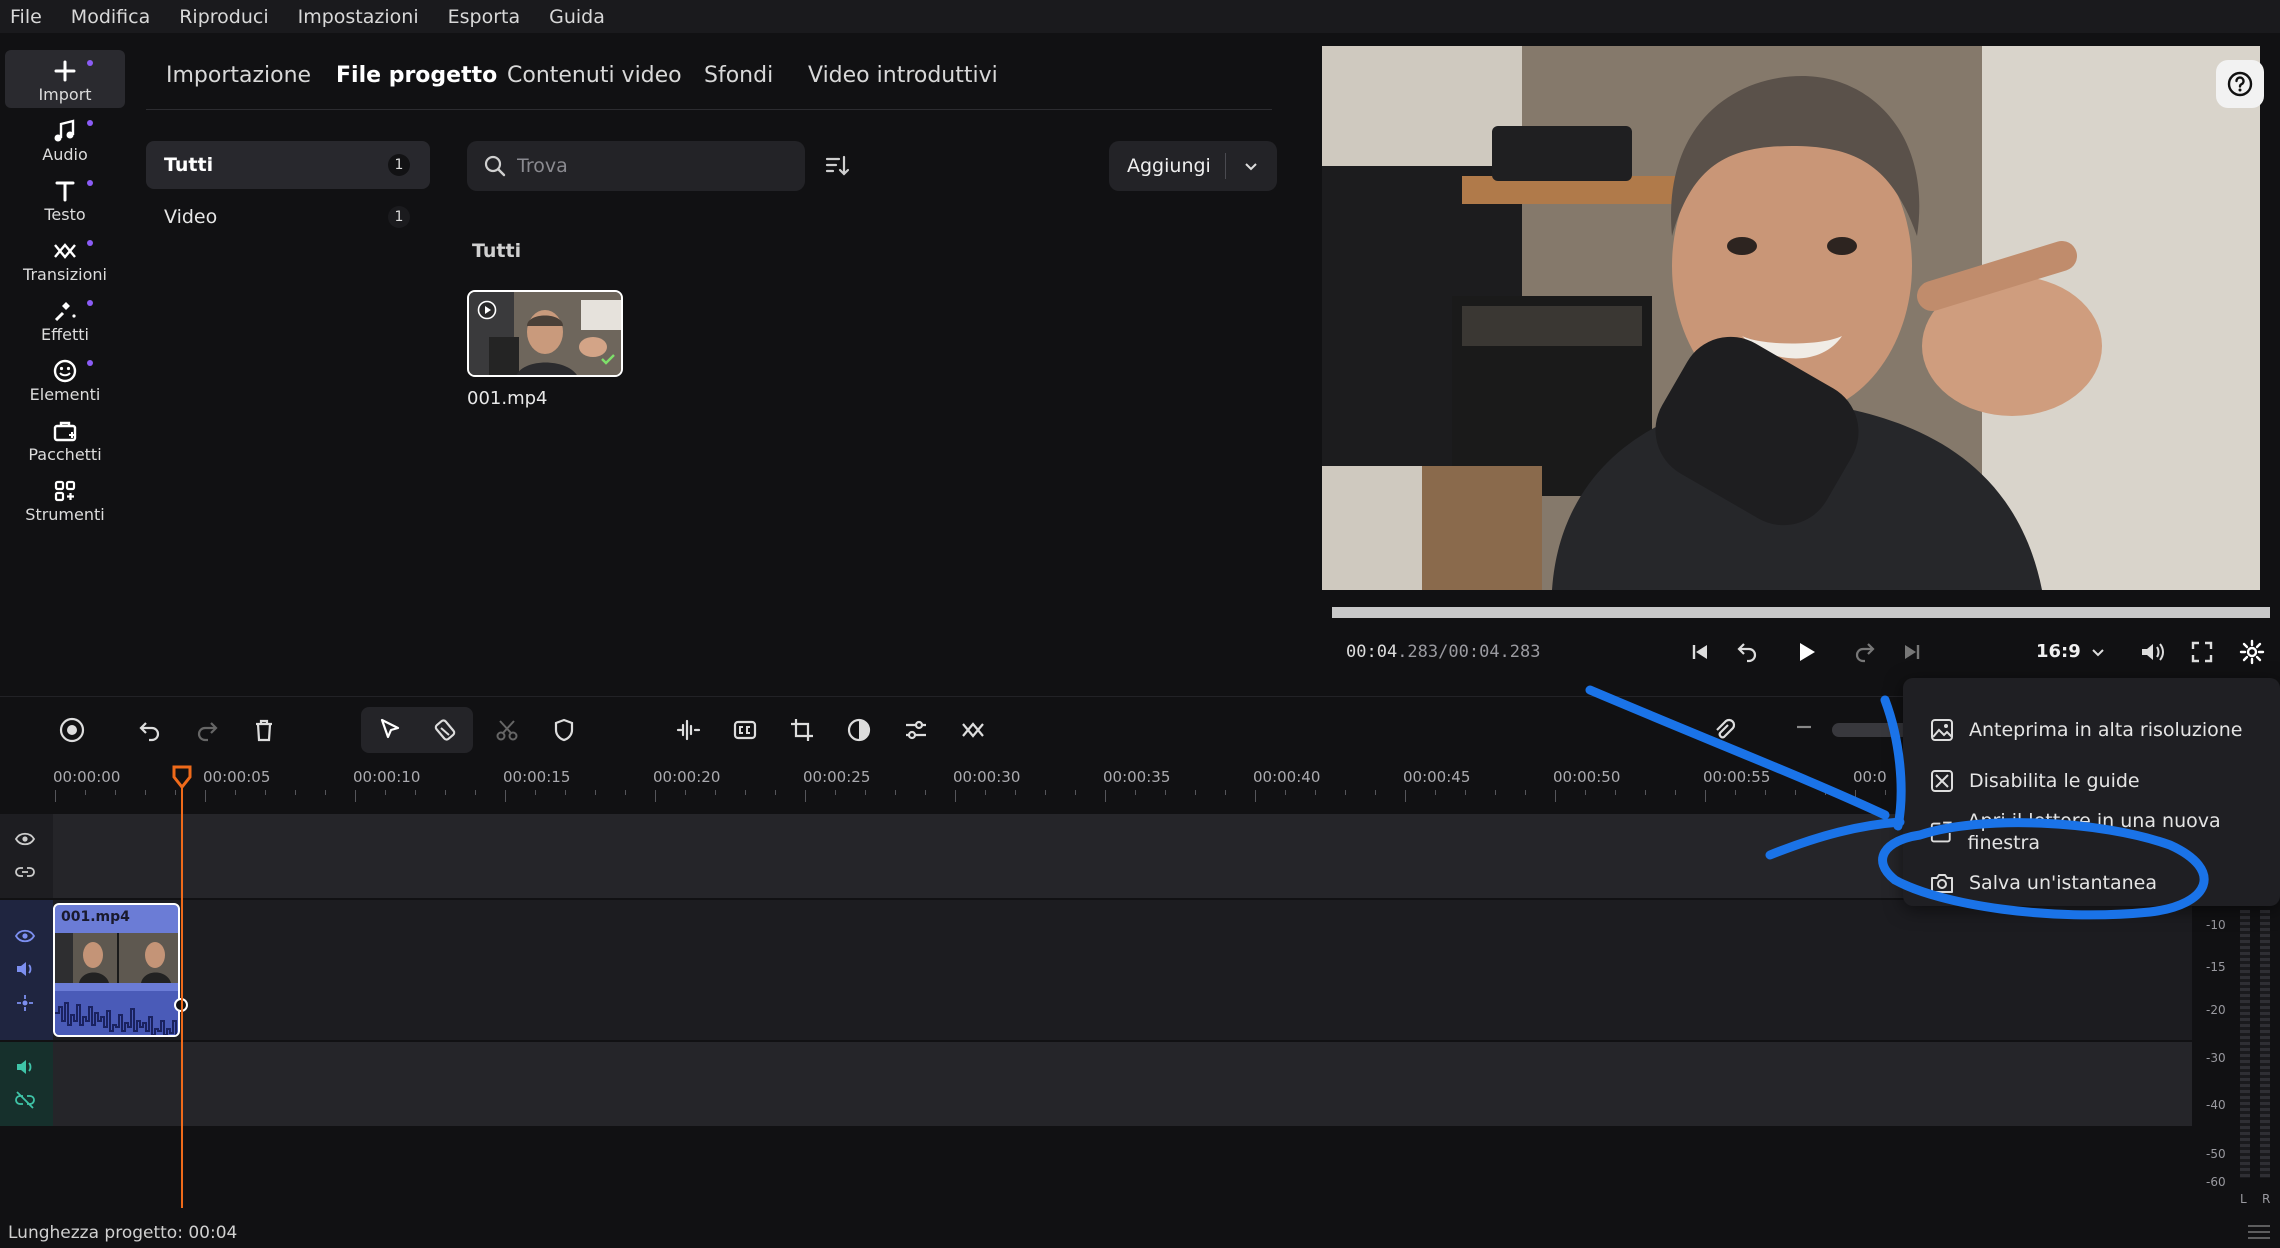 This screenshot has width=2280, height=1248. Describe the element at coordinates (1864, 652) in the screenshot. I see `step-forward-icon` at that location.